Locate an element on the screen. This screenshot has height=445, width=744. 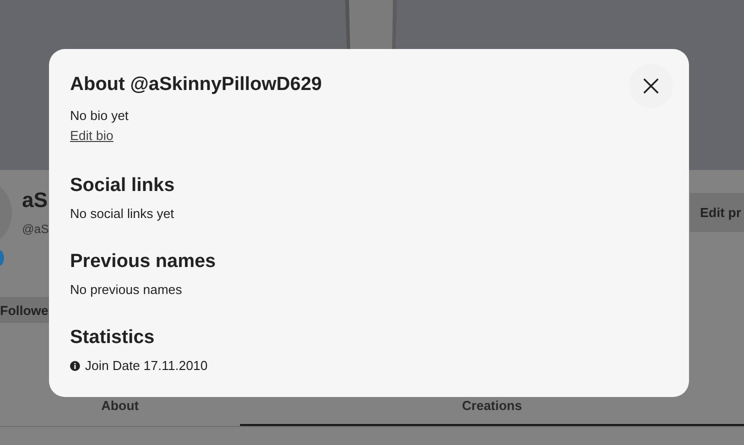
edit-bio-link: Edit bio is located at coordinates (92, 135).